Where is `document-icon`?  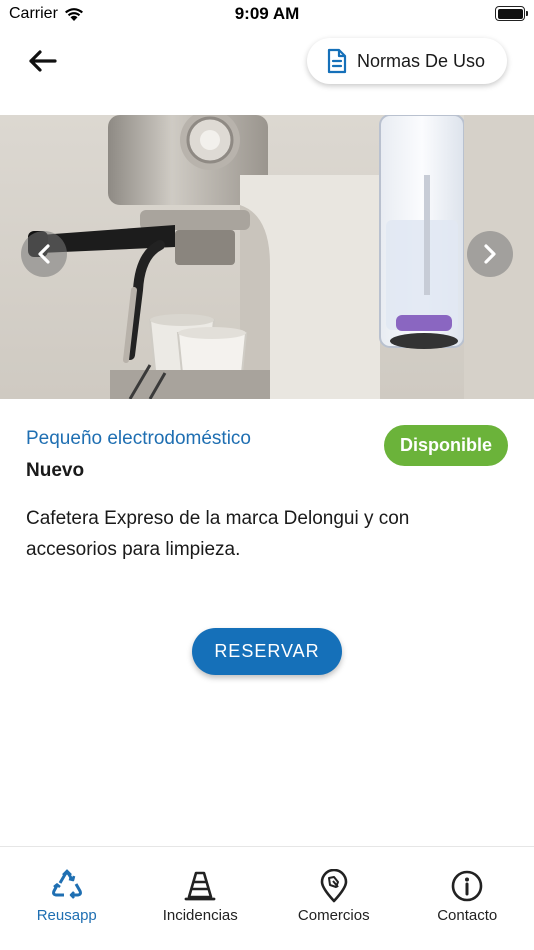
document-icon is located at coordinates (337, 61).